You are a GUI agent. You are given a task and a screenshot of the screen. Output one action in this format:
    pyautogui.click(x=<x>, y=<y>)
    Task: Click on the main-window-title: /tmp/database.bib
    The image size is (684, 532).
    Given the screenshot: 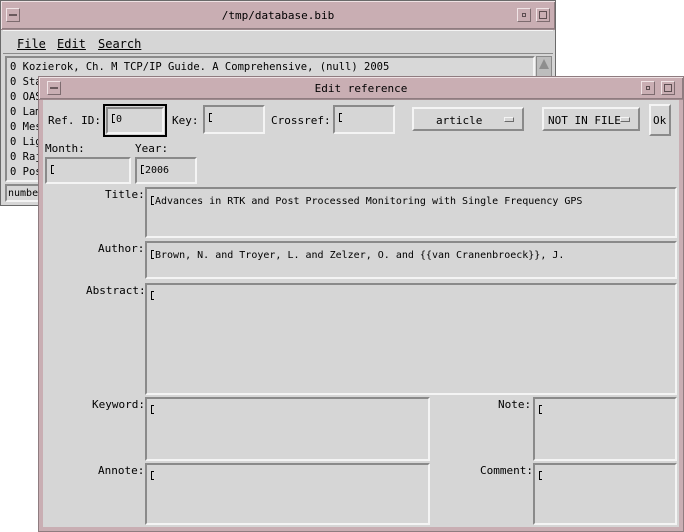 What is the action you would take?
    pyautogui.click(x=278, y=15)
    